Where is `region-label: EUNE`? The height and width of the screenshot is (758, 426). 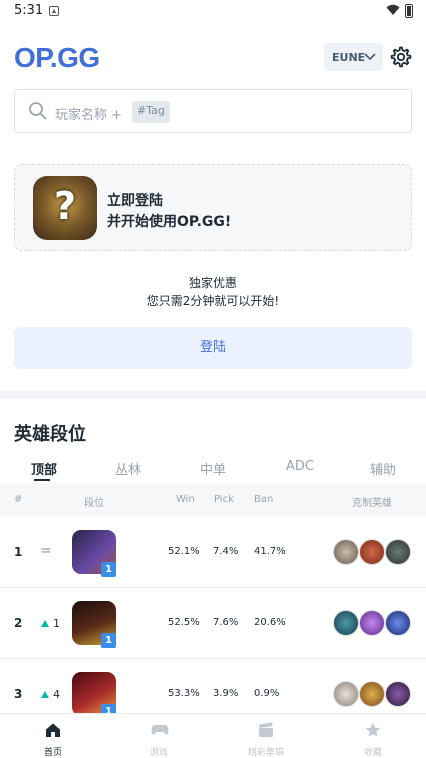
region-label: EUNE is located at coordinates (349, 57).